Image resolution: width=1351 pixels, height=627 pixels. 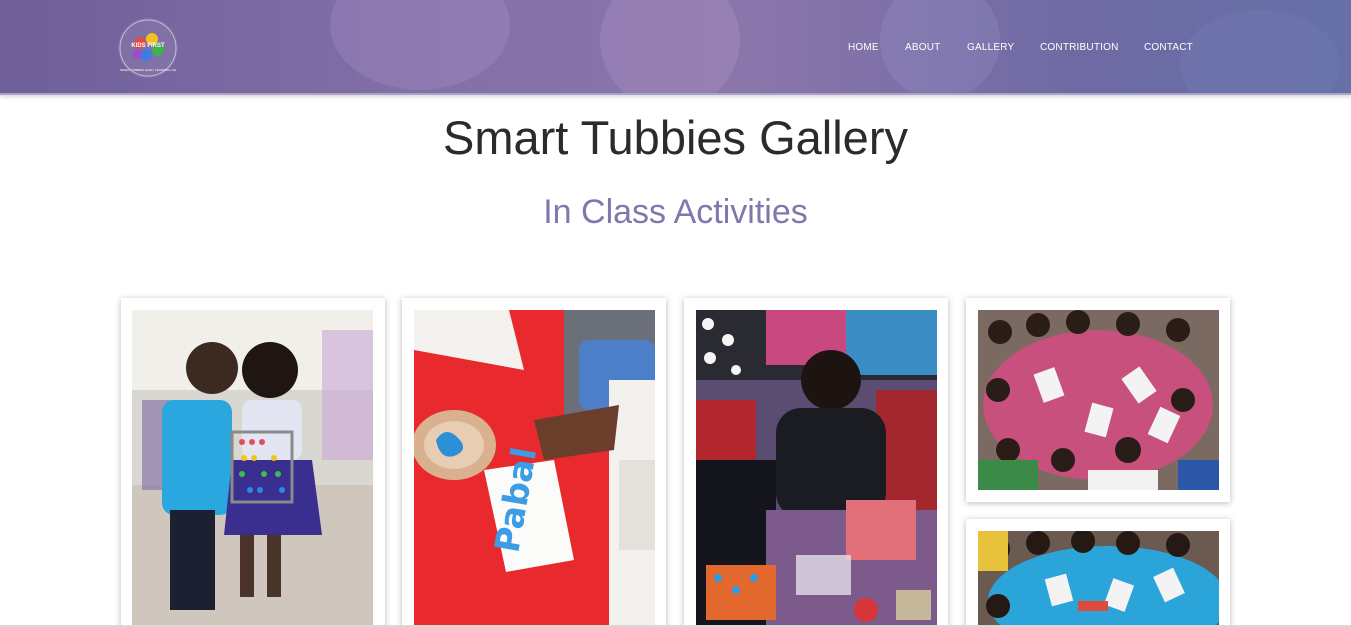 I want to click on nav-about: ABOUT, so click(x=922, y=47).